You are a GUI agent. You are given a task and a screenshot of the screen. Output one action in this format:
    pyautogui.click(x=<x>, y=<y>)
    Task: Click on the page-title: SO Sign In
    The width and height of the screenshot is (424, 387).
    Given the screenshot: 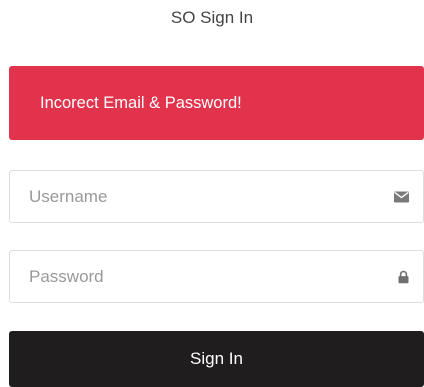 What is the action you would take?
    pyautogui.click(x=212, y=17)
    